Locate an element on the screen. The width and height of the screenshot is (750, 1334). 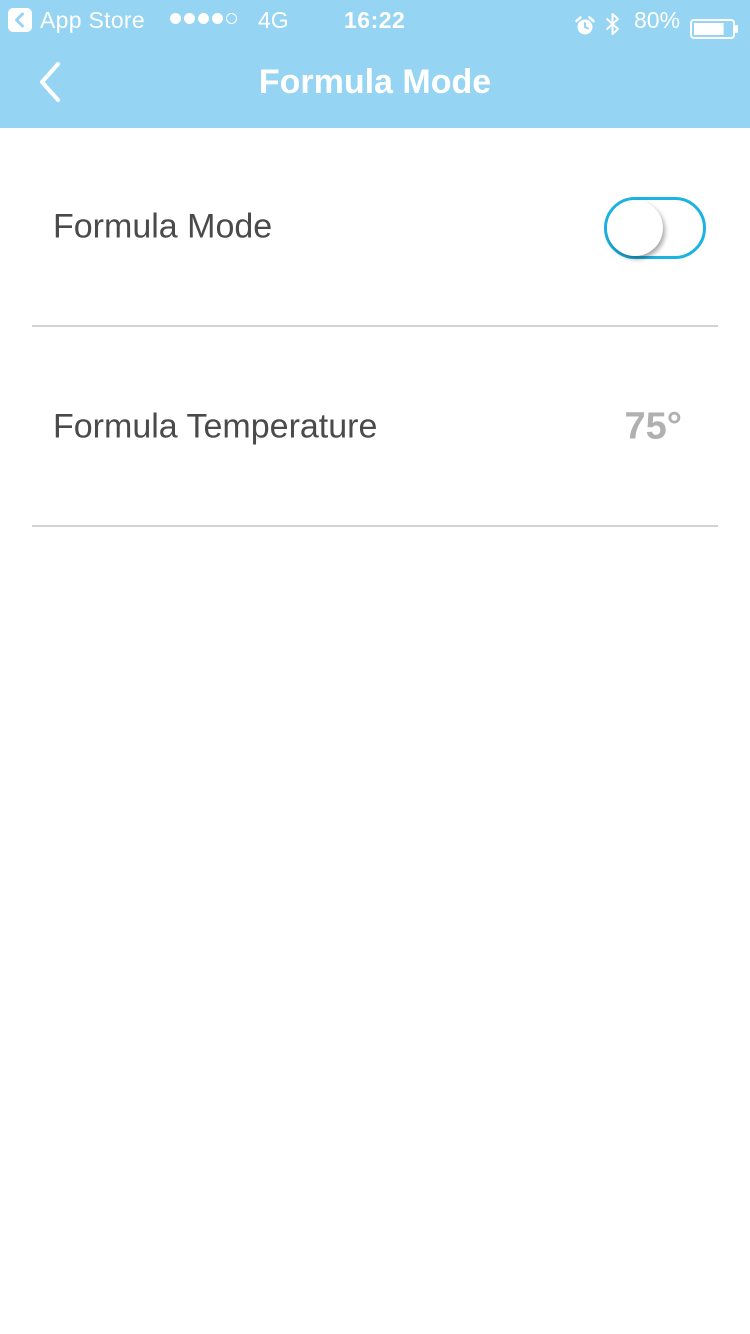
formula-mode-toggle is located at coordinates (655, 228).